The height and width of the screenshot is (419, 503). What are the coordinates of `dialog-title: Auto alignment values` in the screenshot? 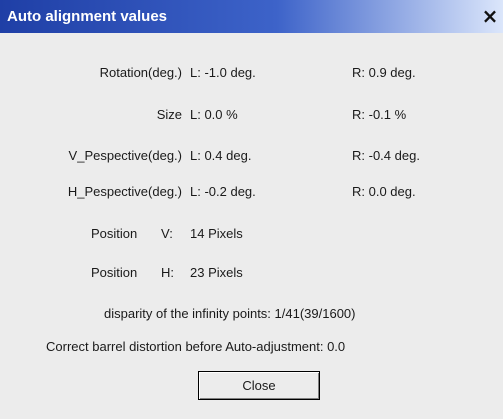 It's located at (87, 16).